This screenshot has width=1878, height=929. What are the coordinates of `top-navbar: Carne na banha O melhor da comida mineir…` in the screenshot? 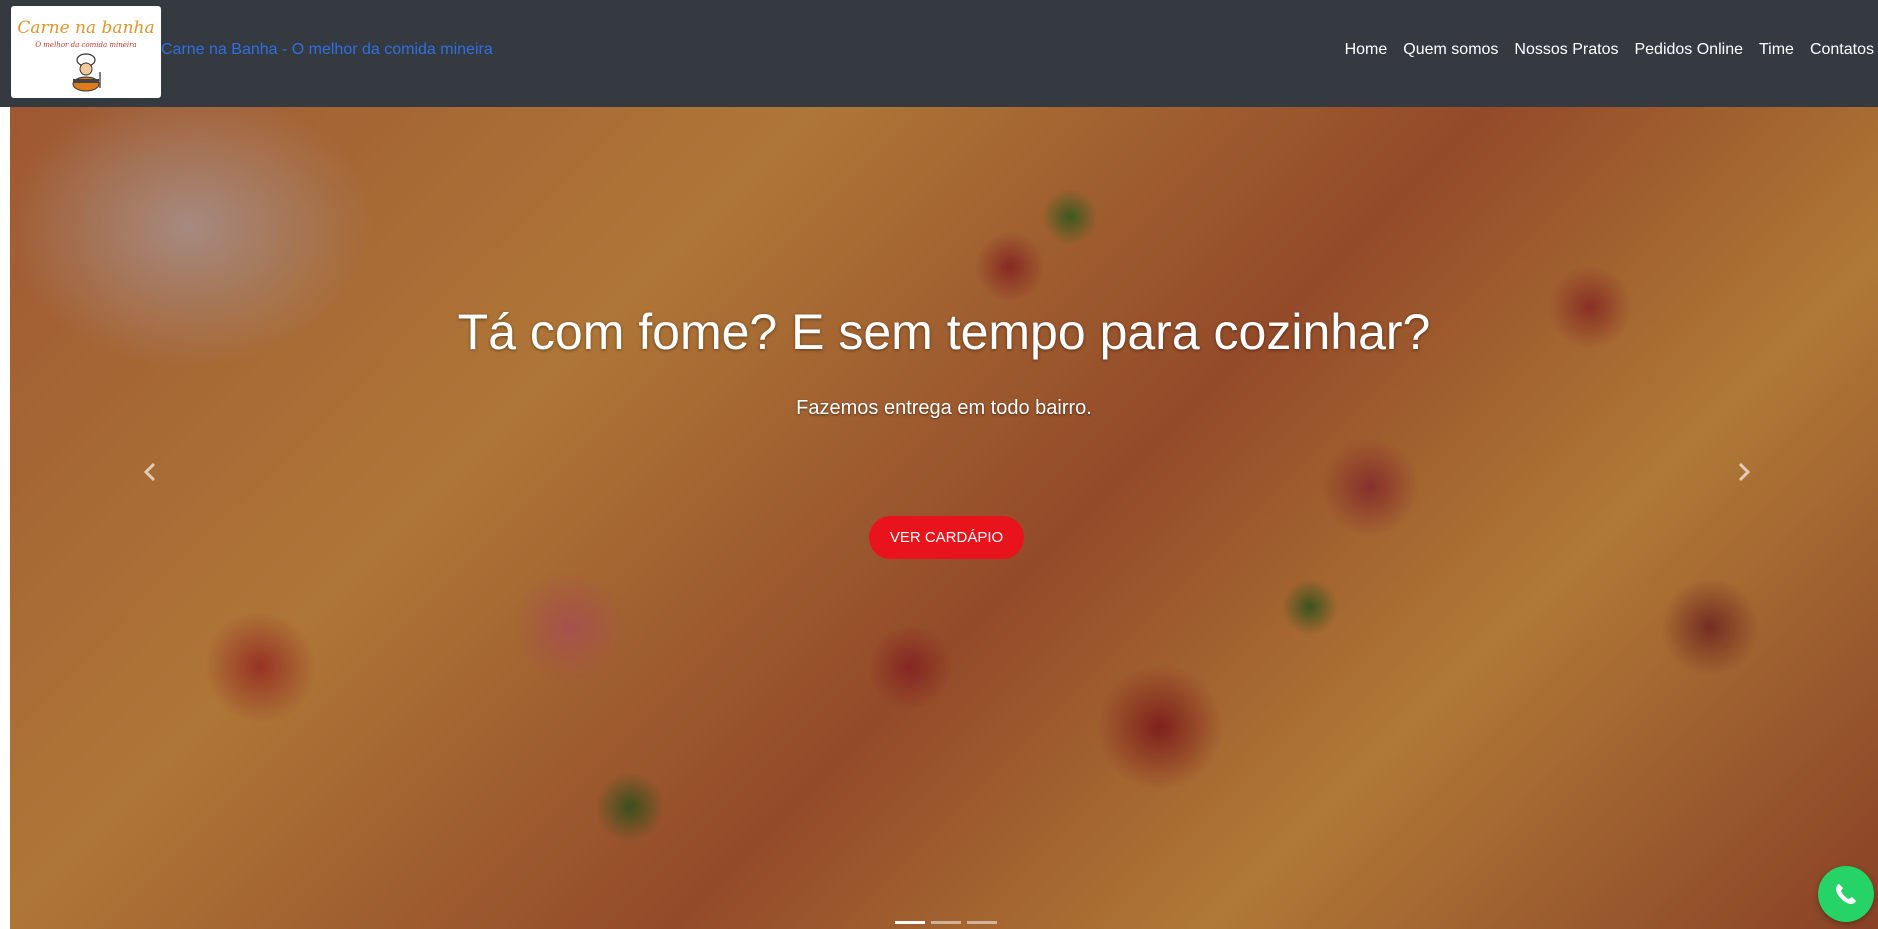 It's located at (939, 53).